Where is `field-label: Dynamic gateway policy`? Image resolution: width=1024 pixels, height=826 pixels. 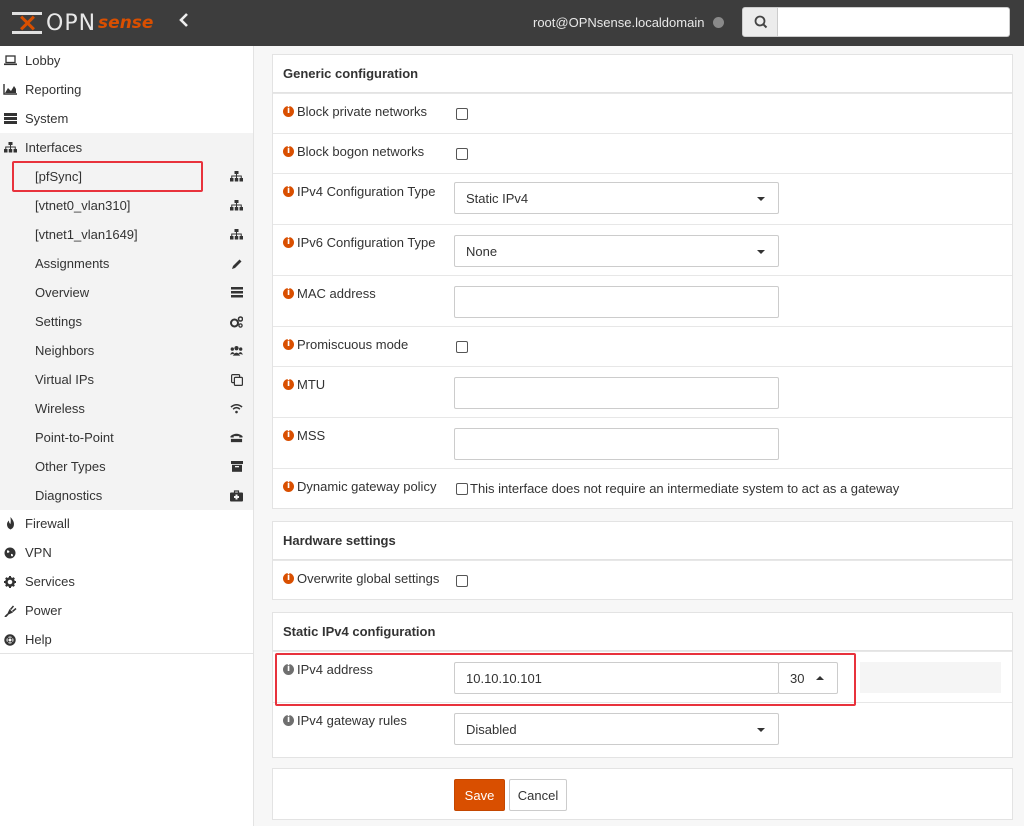
field-label: Dynamic gateway policy is located at coordinates (367, 486).